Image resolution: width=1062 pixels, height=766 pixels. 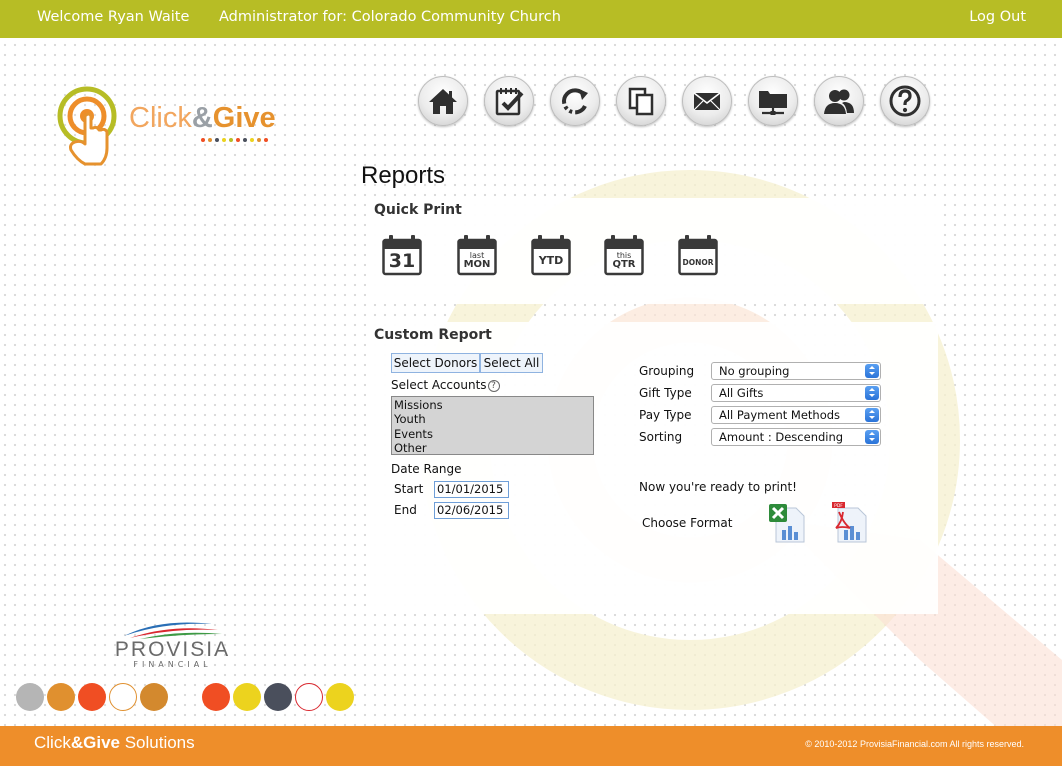 I want to click on custom-report-title: Custom Report, so click(x=433, y=335).